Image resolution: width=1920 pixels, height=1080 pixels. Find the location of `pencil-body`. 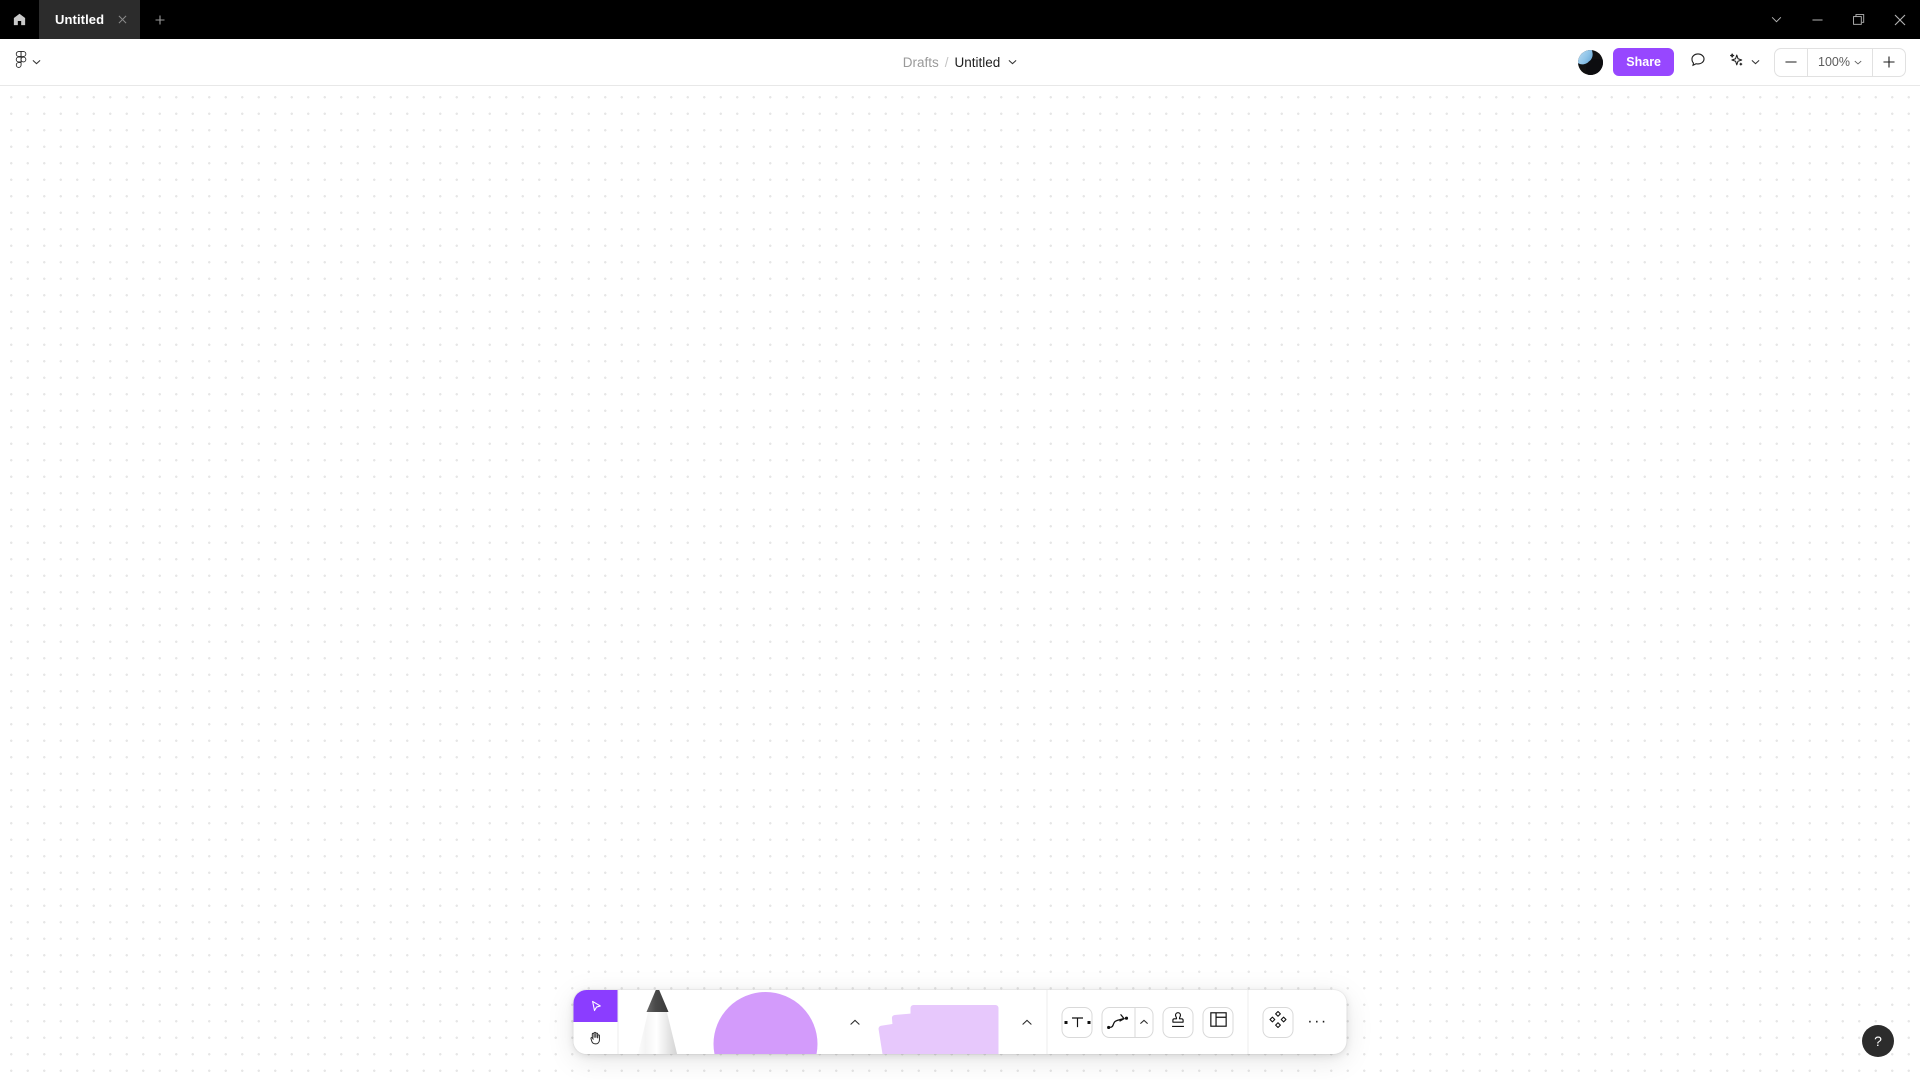

pencil-body is located at coordinates (657, 1030).